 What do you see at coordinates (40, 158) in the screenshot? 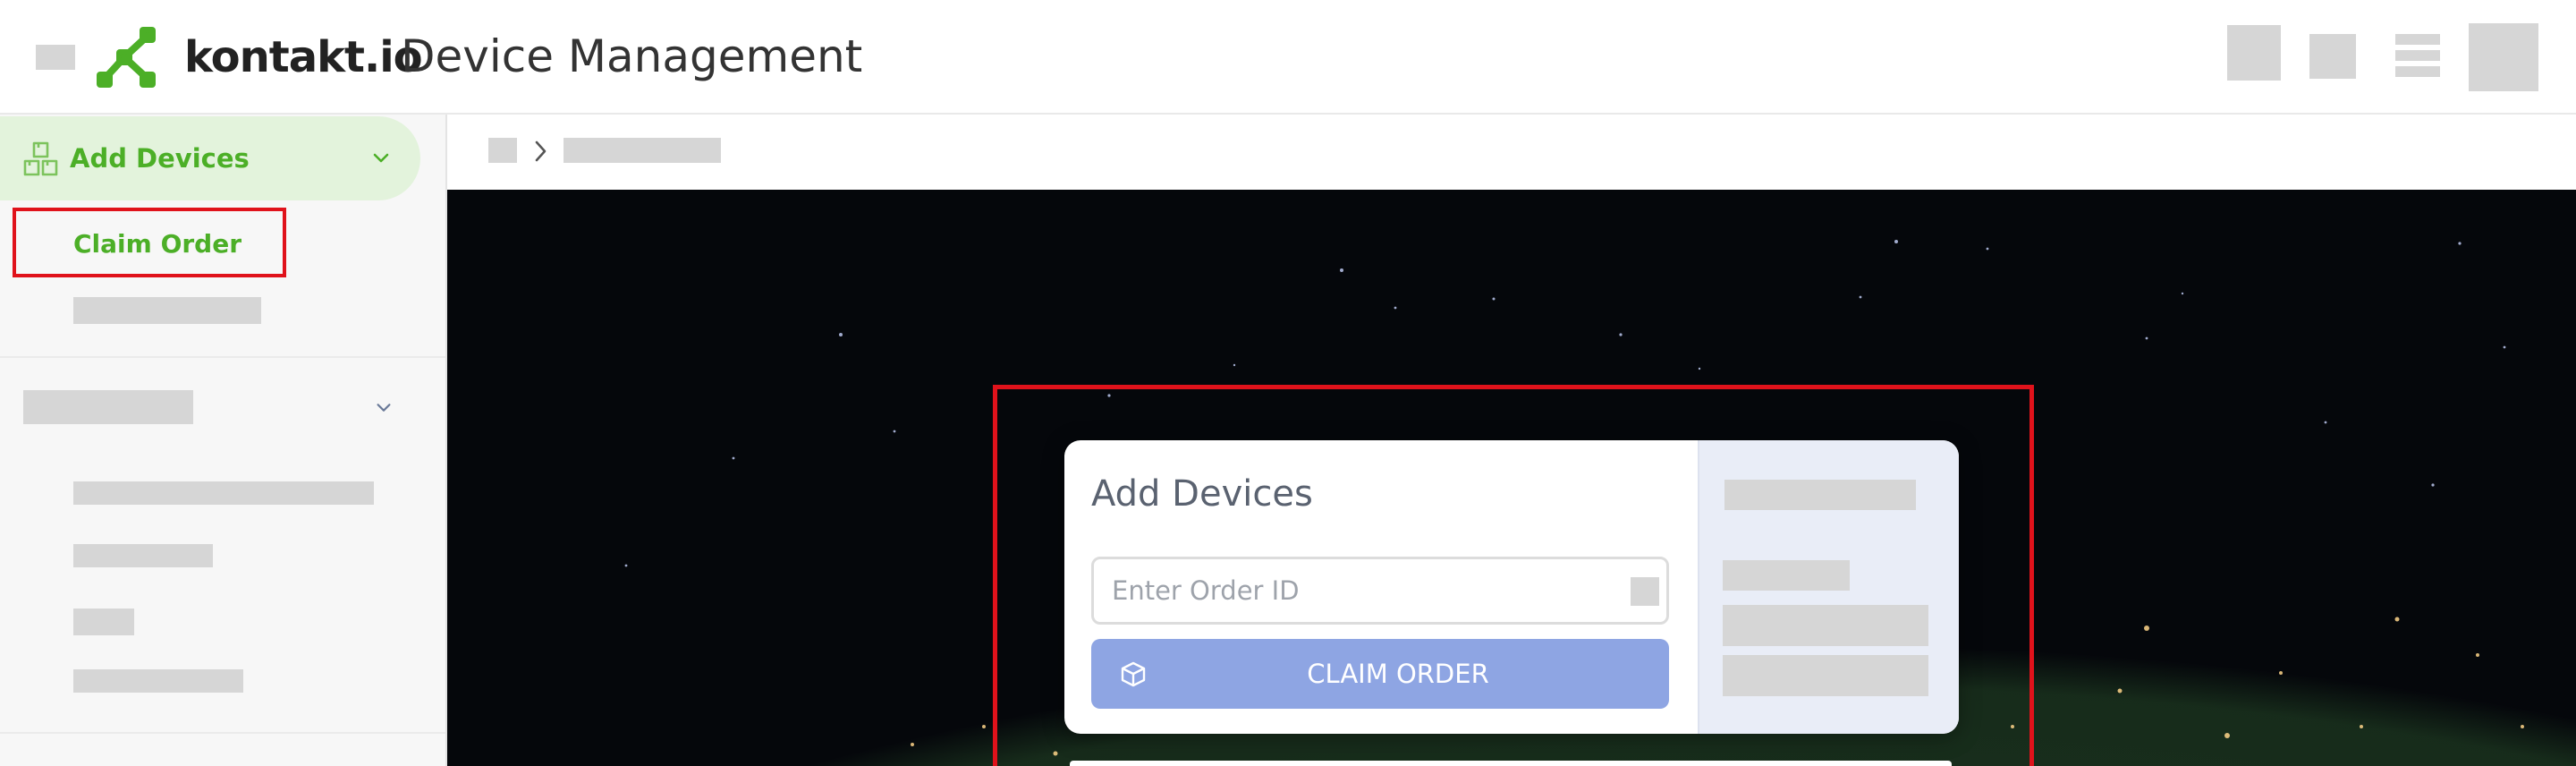
I see `boxes-icon` at bounding box center [40, 158].